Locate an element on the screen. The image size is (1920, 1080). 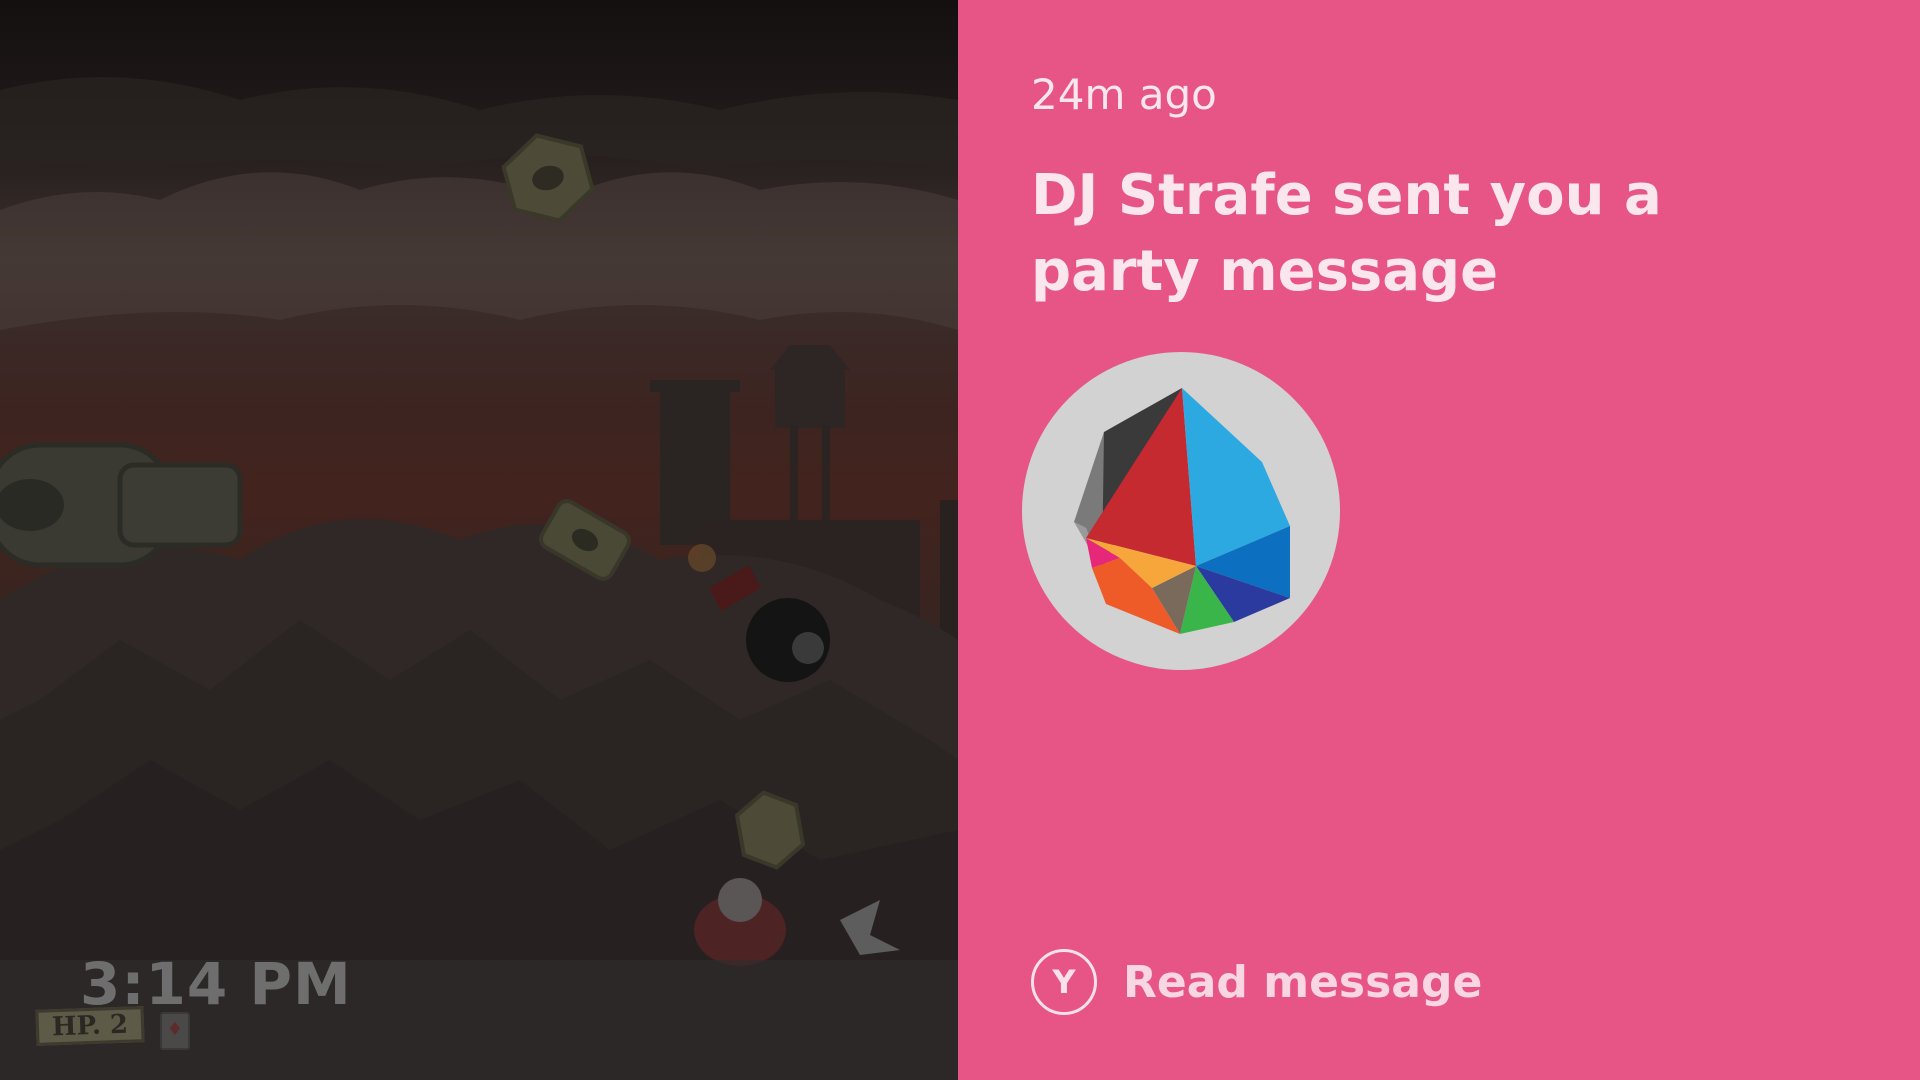
hp-indicator: HP. 2 is located at coordinates (90, 1026).